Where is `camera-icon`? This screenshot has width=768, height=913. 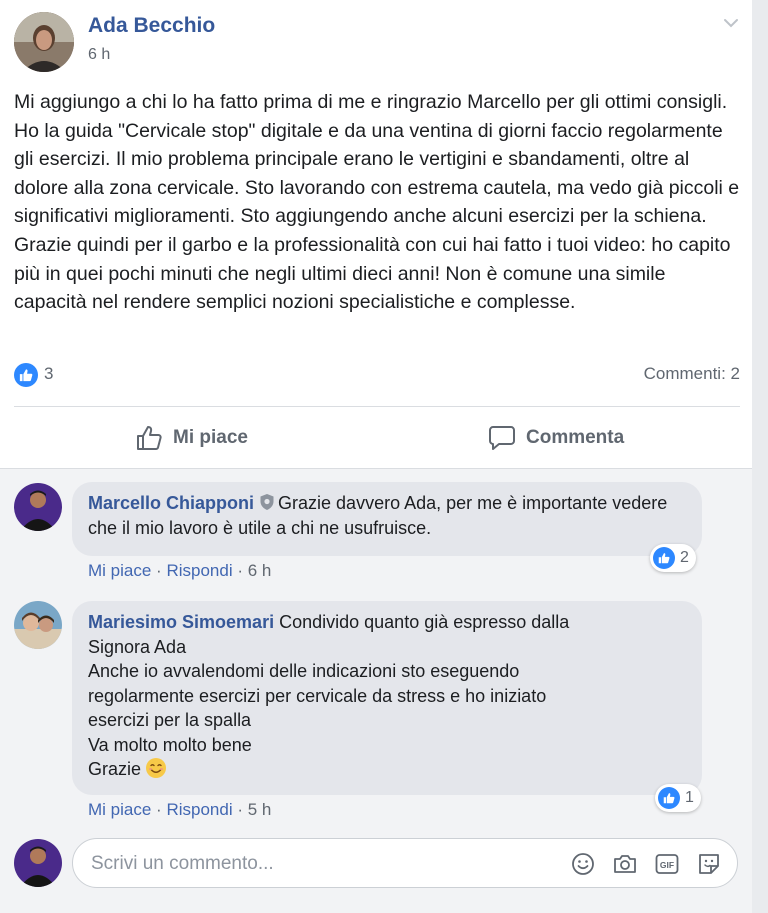 camera-icon is located at coordinates (625, 864).